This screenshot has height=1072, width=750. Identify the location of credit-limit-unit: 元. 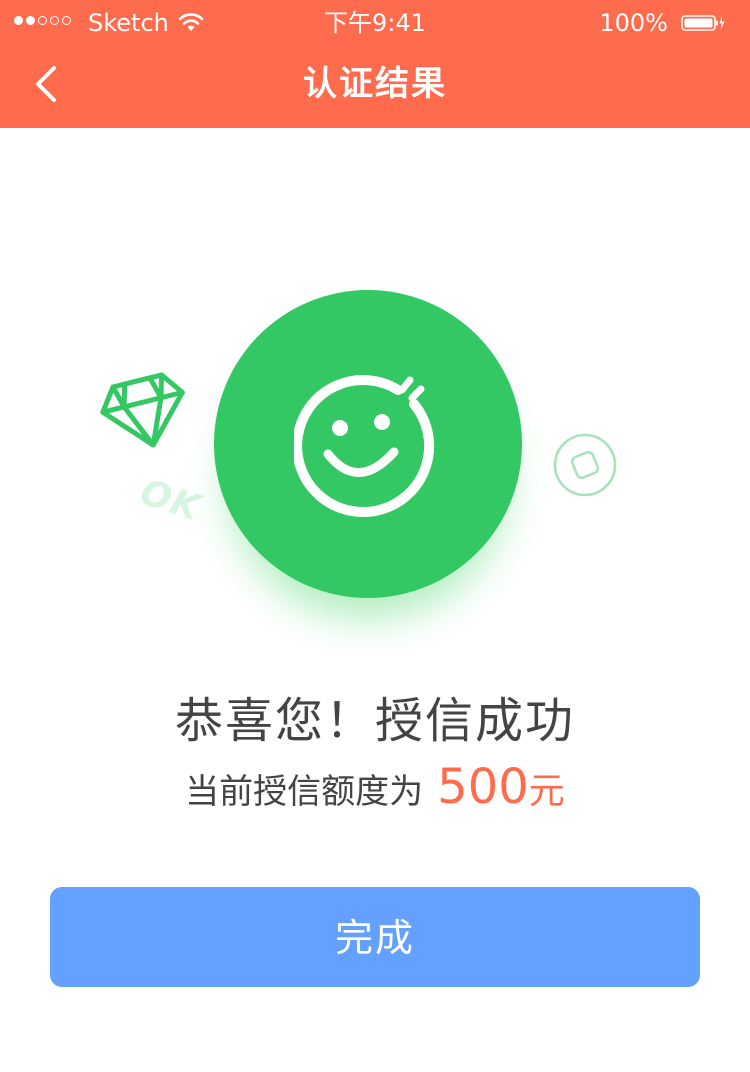
(546, 791).